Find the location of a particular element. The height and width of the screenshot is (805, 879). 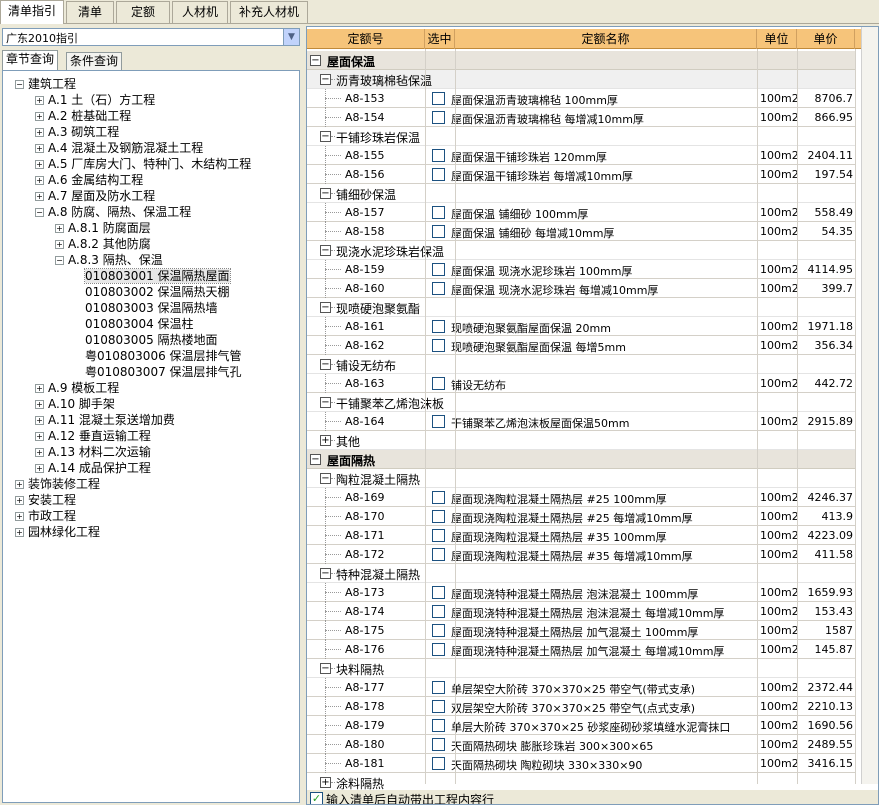

tree-node: + A.8.1 防腐面层 is located at coordinates (103, 228).